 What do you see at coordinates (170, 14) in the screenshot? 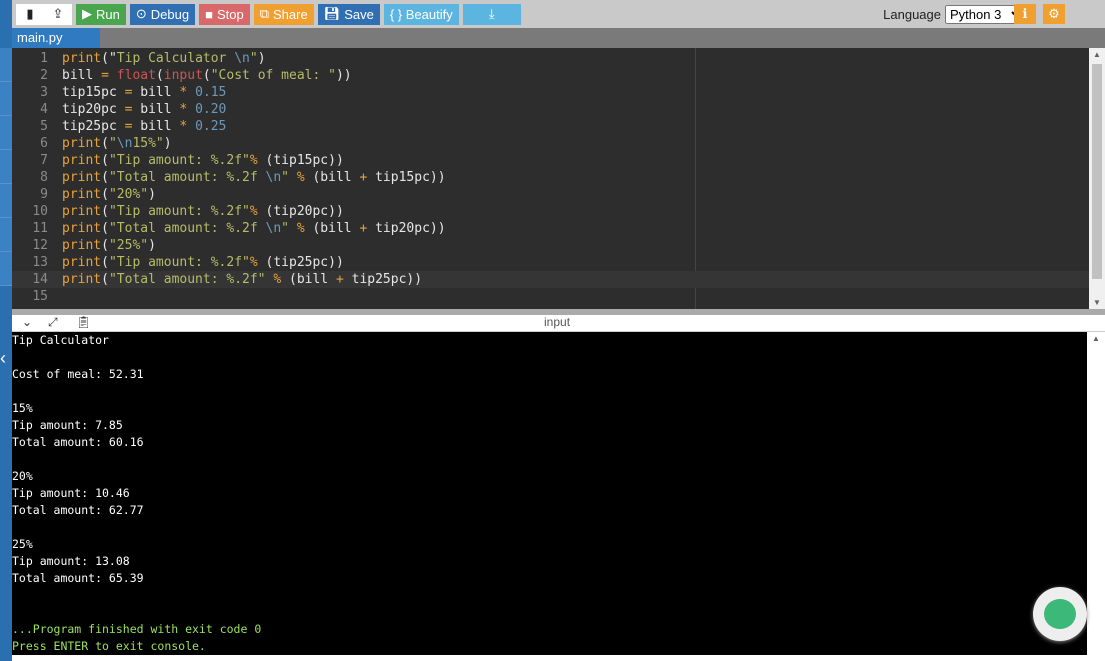
I see `debug-label: Debug` at bounding box center [170, 14].